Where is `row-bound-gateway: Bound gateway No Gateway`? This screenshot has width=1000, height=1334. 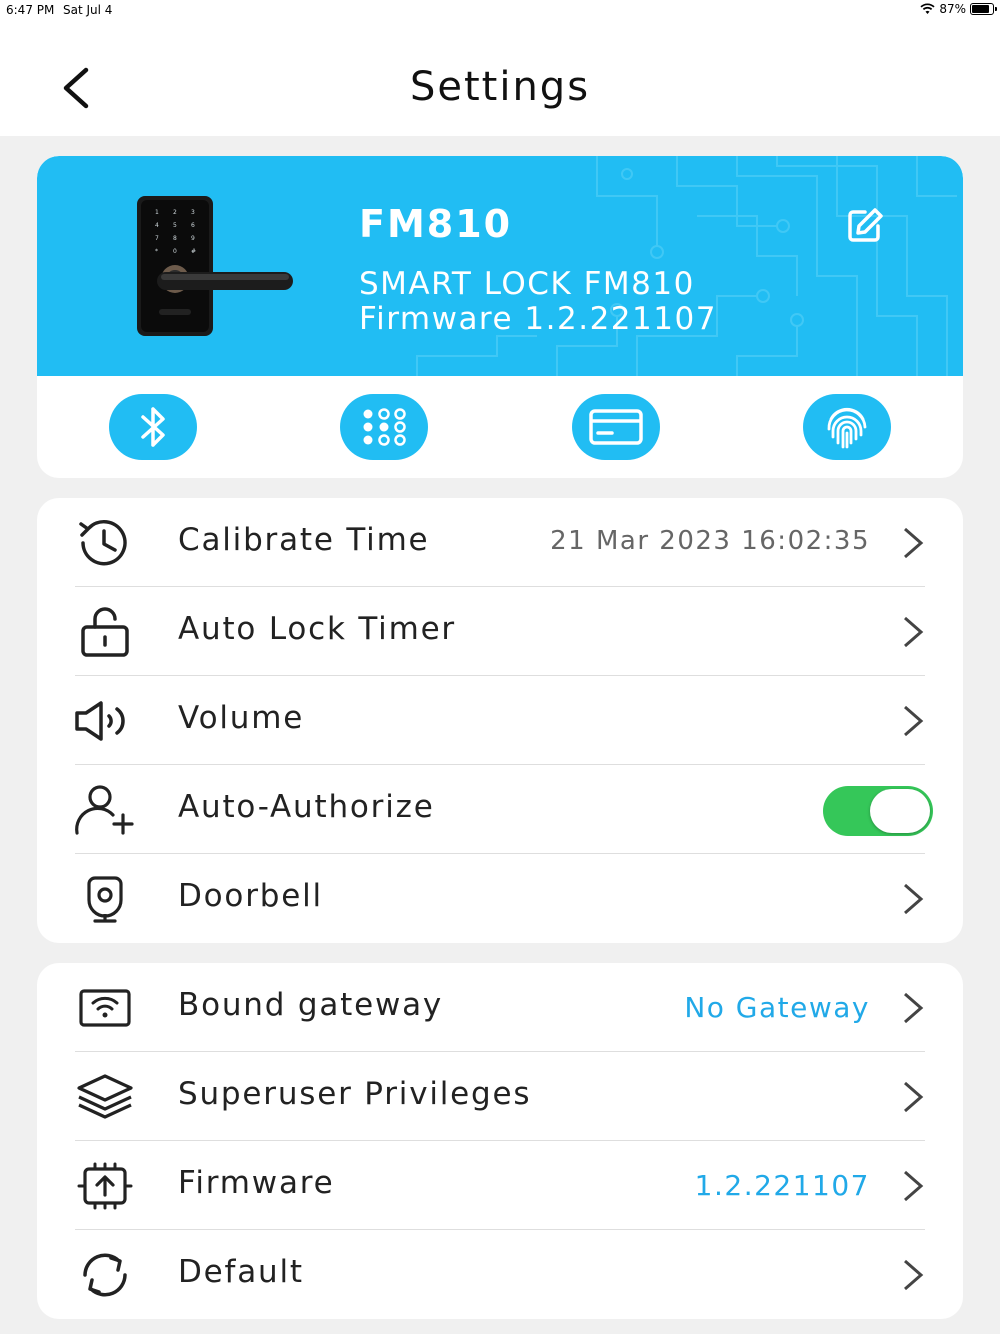 row-bound-gateway: Bound gateway No Gateway is located at coordinates (500, 1007).